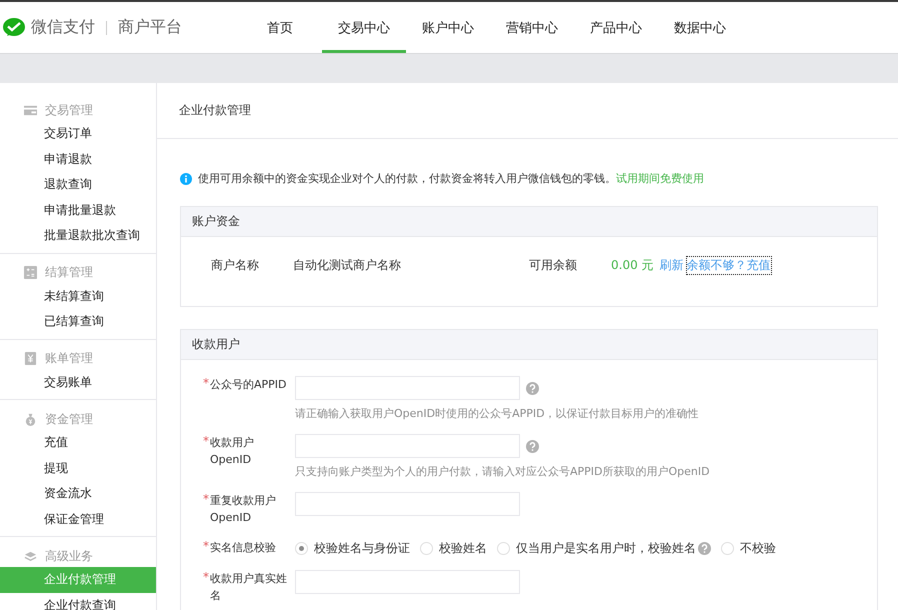  I want to click on sidebar-item: 批量退款批次查询, so click(78, 235).